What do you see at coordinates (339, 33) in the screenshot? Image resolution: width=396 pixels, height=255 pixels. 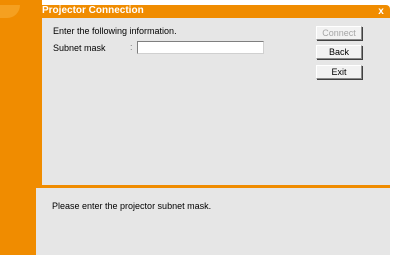 I see `connect-button: Connect` at bounding box center [339, 33].